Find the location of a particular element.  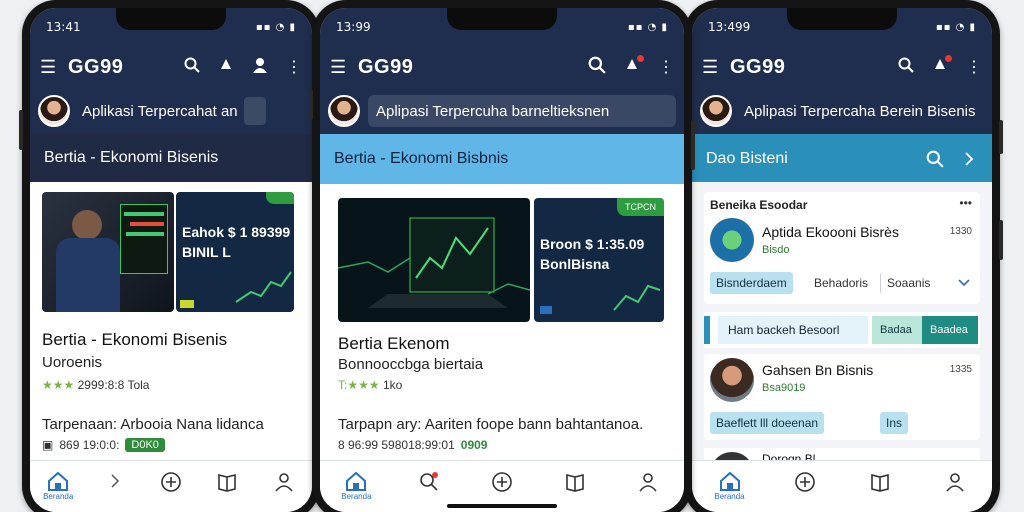

meta-badge: D0K0 is located at coordinates (145, 445).